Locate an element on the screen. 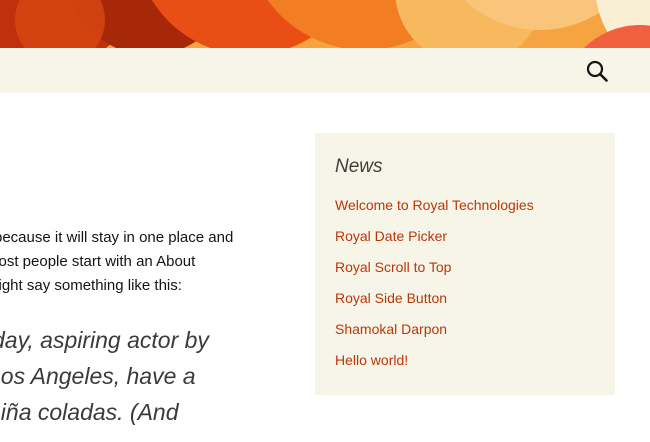 Image resolution: width=650 pixels, height=442 pixels. news-link-side-button: Royal Side Button is located at coordinates (391, 298).